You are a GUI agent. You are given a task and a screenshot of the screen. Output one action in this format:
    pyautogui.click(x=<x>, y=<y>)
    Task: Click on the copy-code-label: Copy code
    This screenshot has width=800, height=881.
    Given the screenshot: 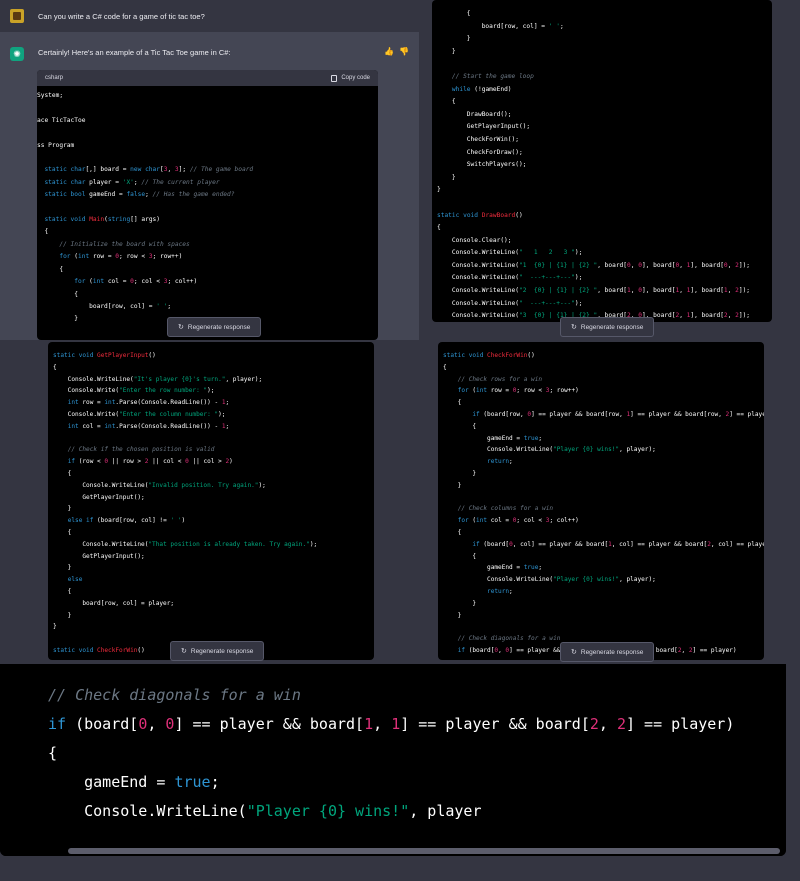 What is the action you would take?
    pyautogui.click(x=355, y=78)
    